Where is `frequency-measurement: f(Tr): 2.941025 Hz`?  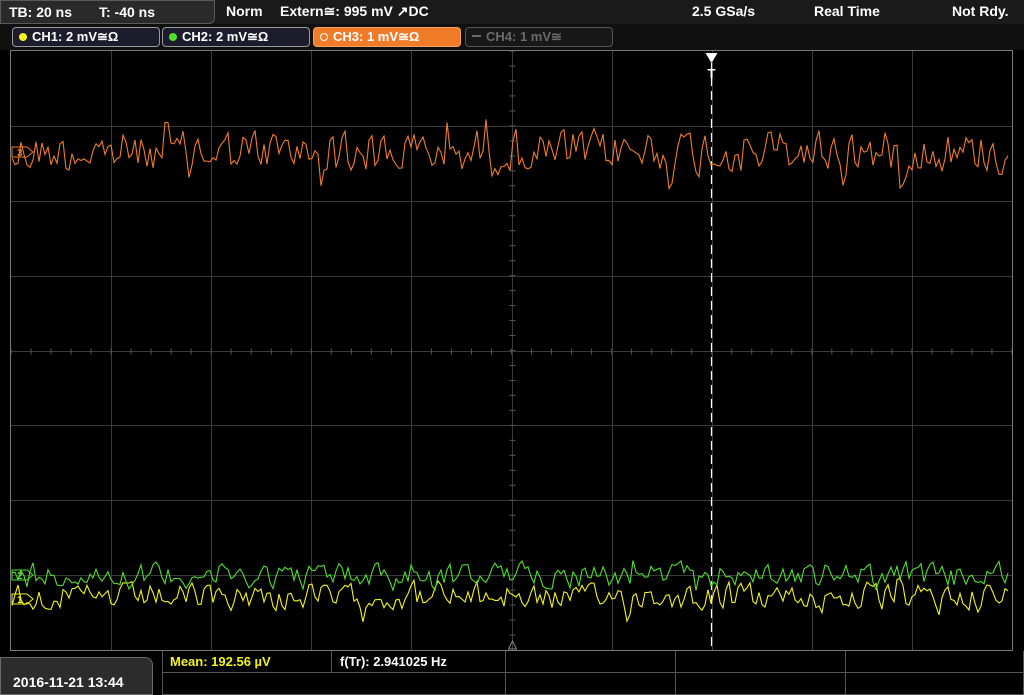 frequency-measurement: f(Tr): 2.941025 Hz is located at coordinates (393, 661).